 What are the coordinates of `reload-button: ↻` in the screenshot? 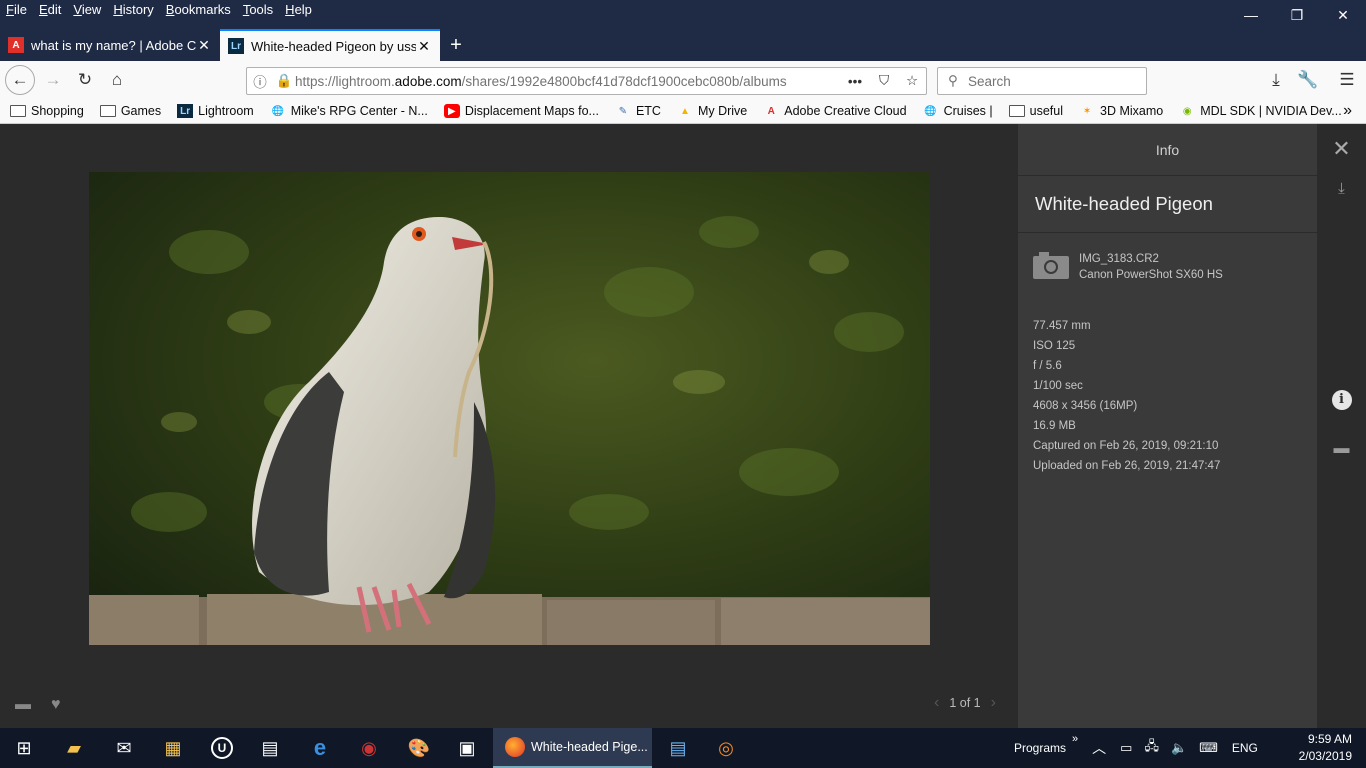 It's located at (85, 80).